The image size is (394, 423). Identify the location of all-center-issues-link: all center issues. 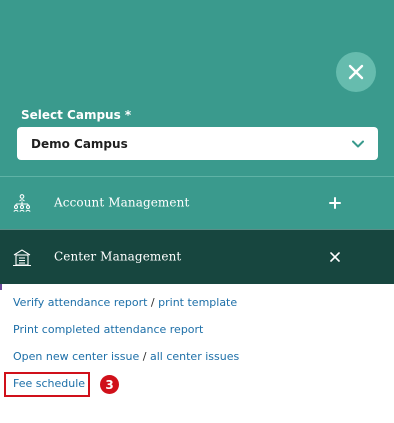
(194, 356).